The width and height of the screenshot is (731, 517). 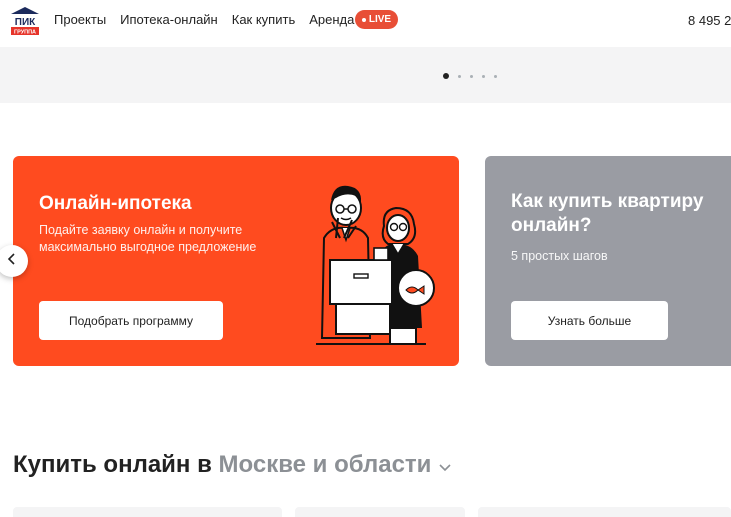 I want to click on live-dot-icon, so click(x=363, y=19).